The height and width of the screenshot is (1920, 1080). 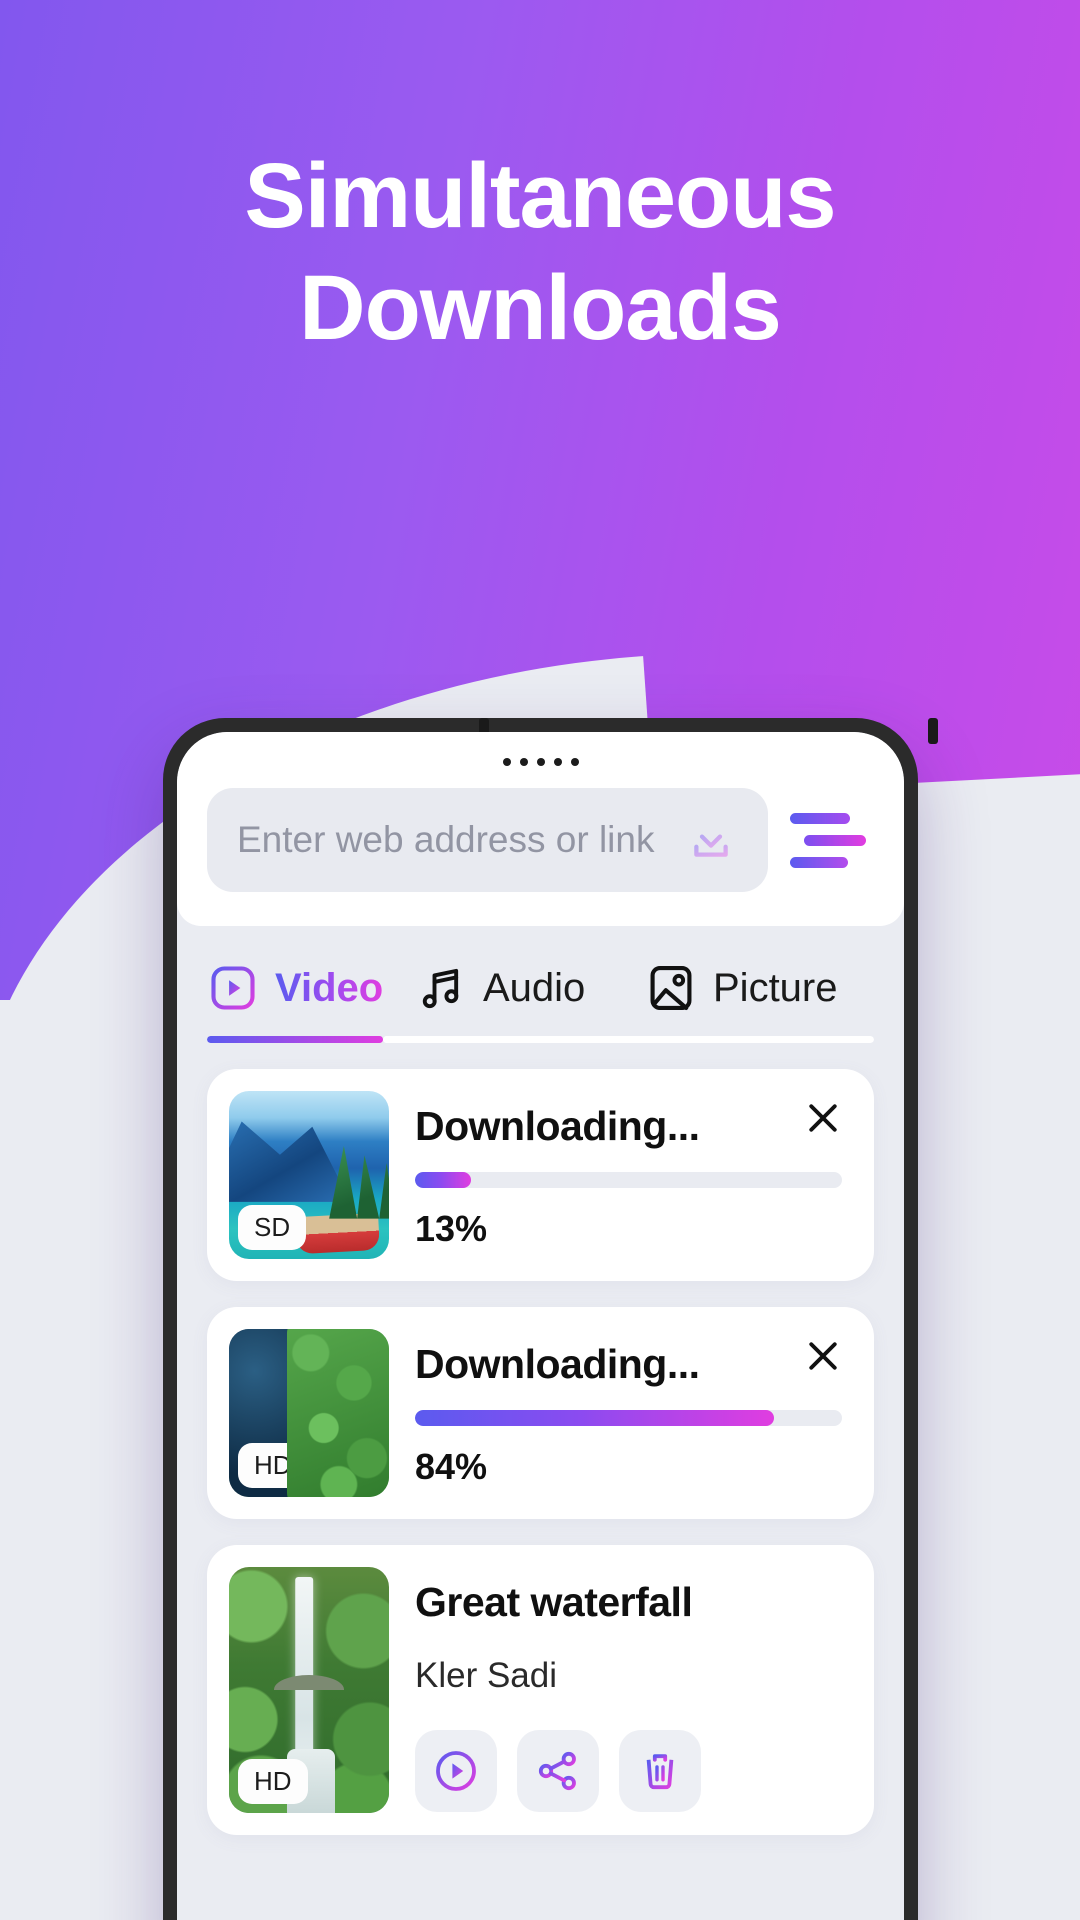 What do you see at coordinates (295, 1039) in the screenshot?
I see `tab-underline-active` at bounding box center [295, 1039].